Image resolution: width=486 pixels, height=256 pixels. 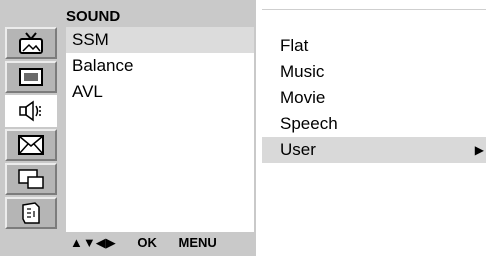 I want to click on arrow-keys-hint: ▲▼◀▶, so click(x=93, y=242).